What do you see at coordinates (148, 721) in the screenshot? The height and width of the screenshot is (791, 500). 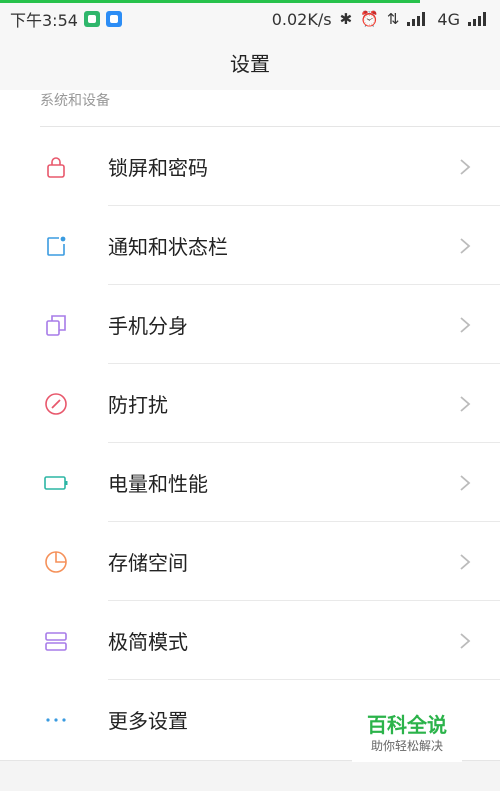 I see `settings-item-label: 更多设置` at bounding box center [148, 721].